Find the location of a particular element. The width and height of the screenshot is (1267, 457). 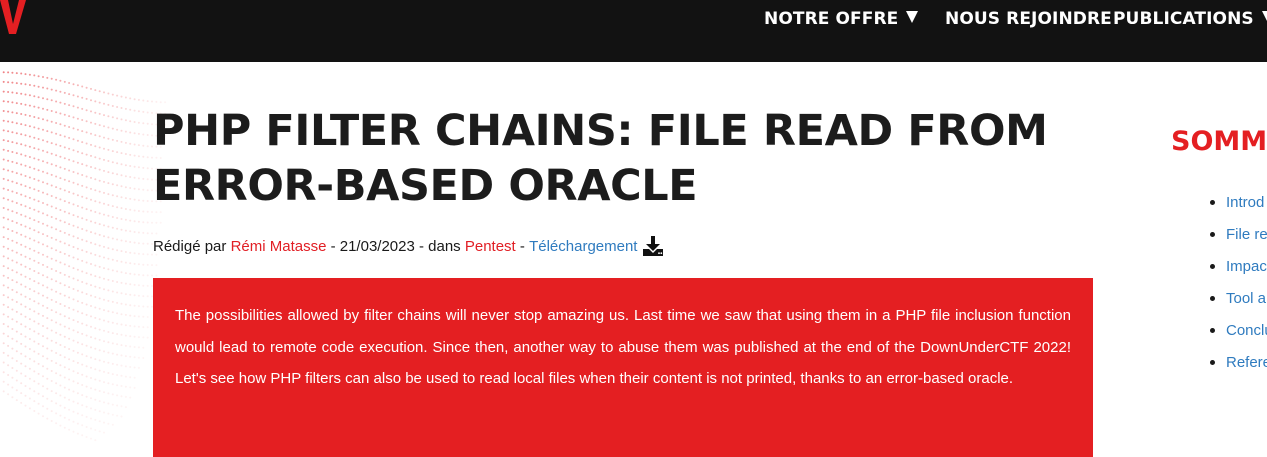

nav-publications-label: PUBLICATIONS is located at coordinates (1183, 19).